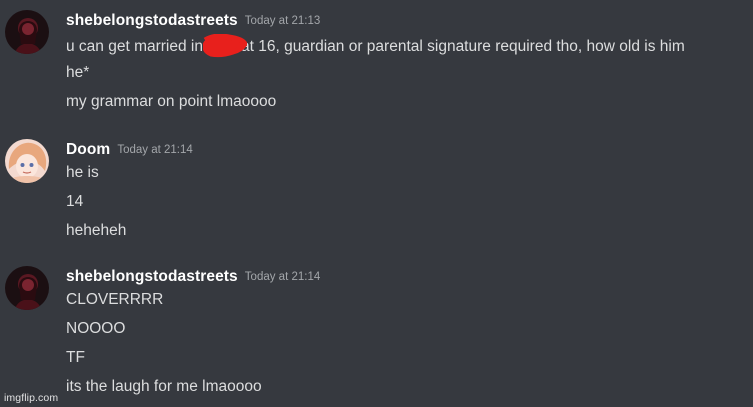 This screenshot has height=407, width=753. What do you see at coordinates (82, 172) in the screenshot?
I see `message-text: he is` at bounding box center [82, 172].